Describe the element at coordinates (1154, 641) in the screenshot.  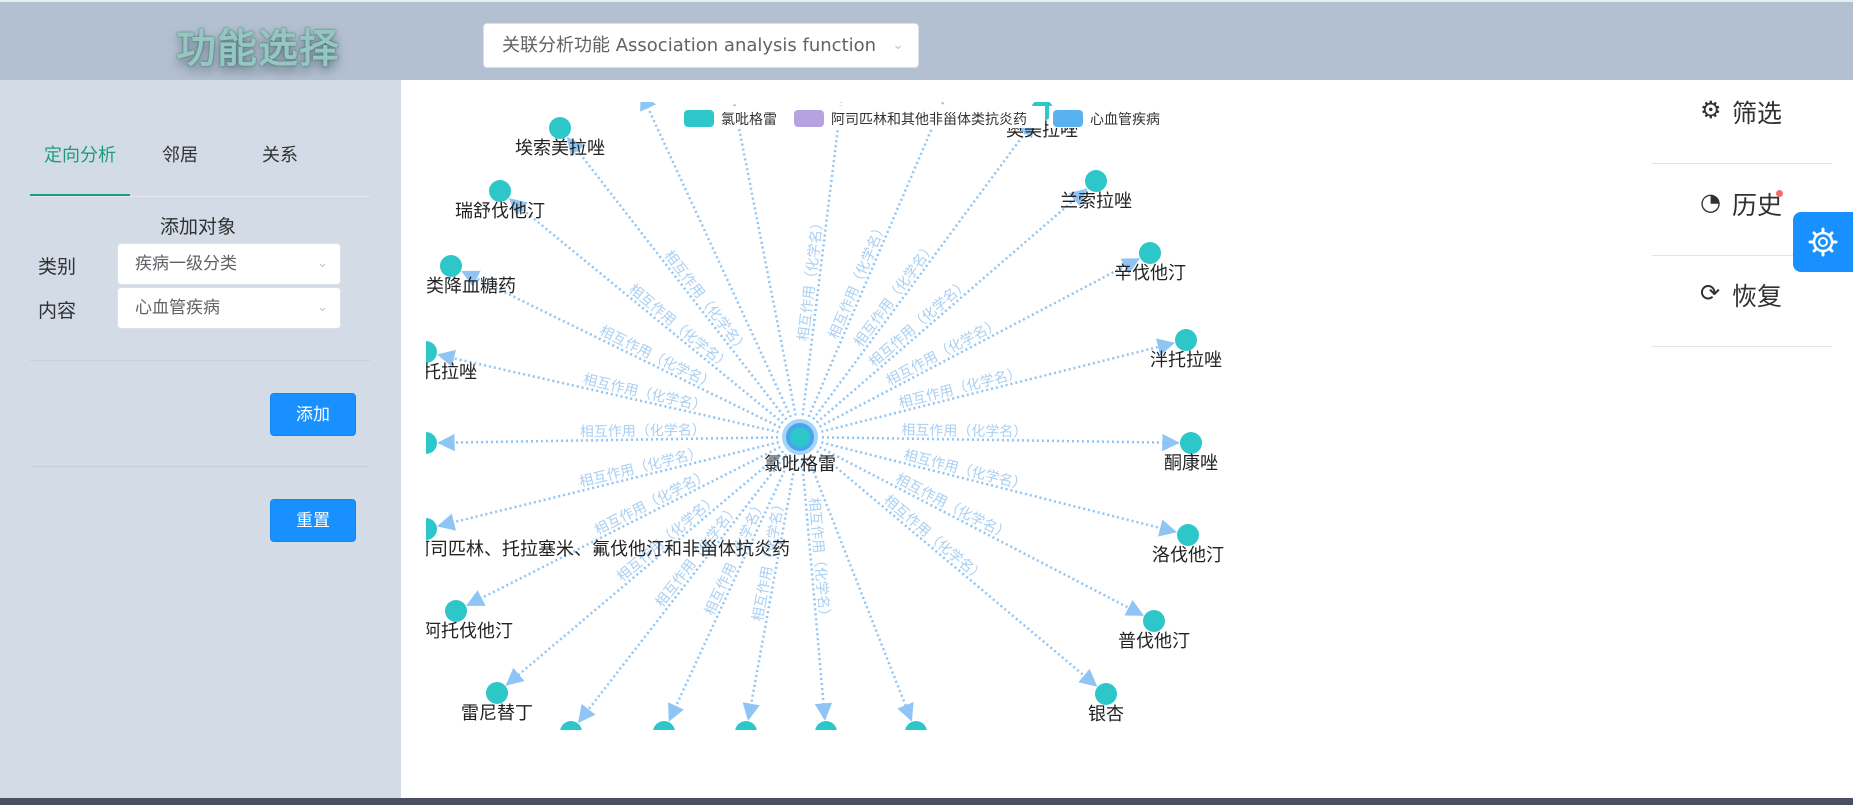
I see `node-label: 普伐他汀` at that location.